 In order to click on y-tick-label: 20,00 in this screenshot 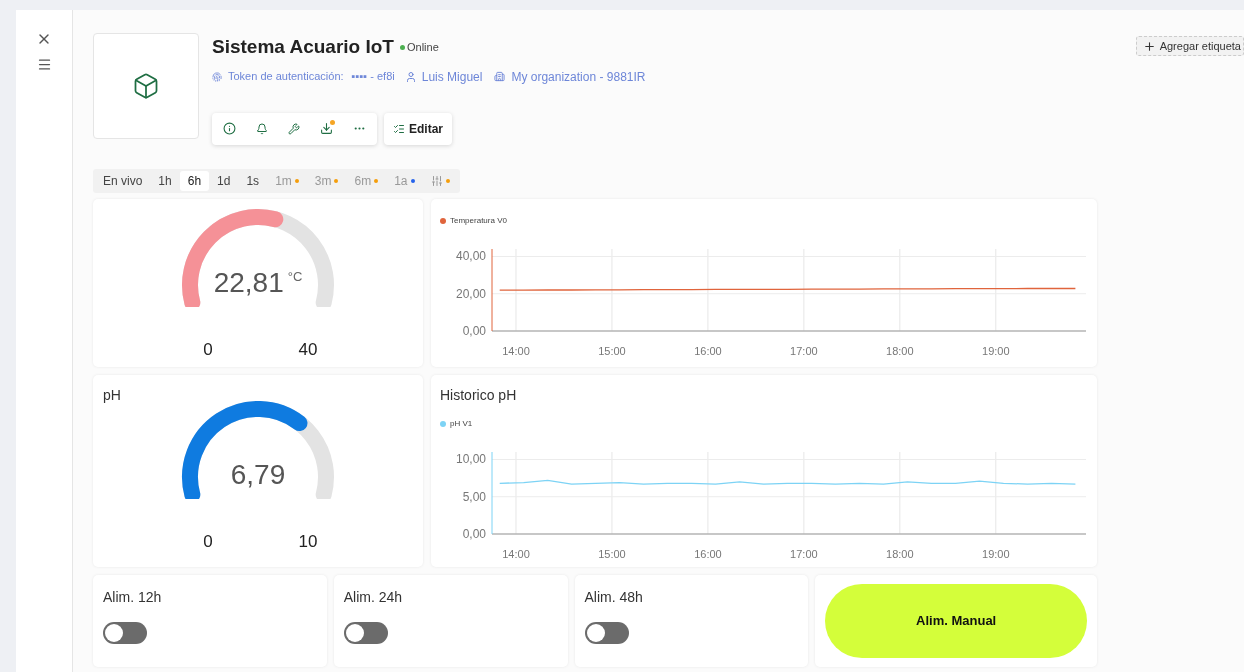, I will do `click(470, 293)`.